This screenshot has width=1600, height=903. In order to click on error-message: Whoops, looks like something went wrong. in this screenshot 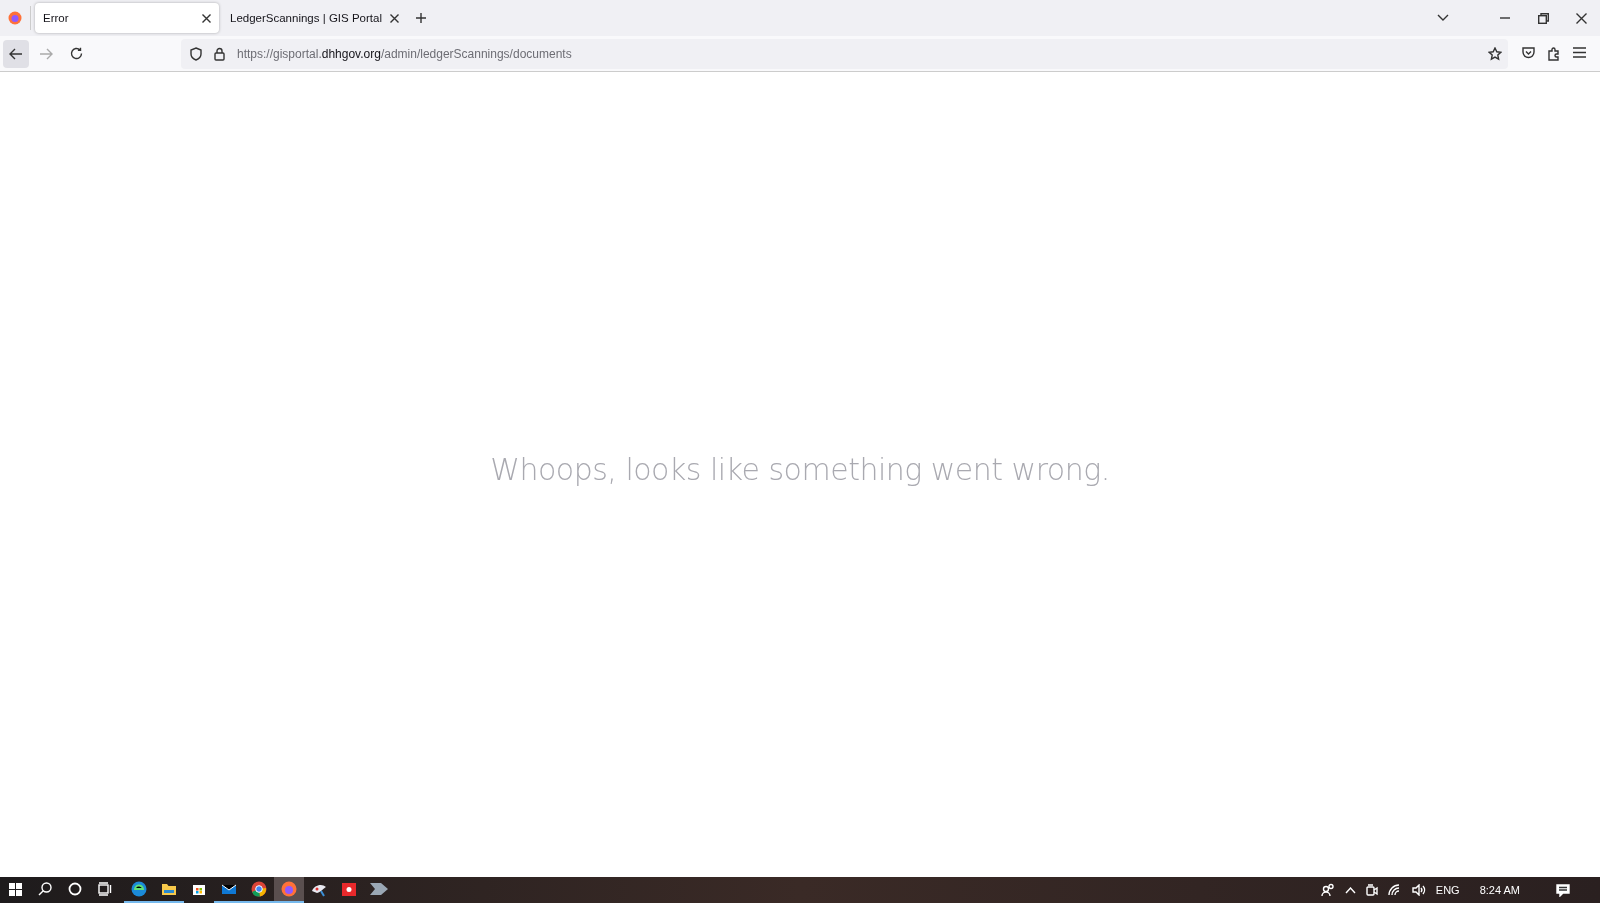, I will do `click(800, 469)`.